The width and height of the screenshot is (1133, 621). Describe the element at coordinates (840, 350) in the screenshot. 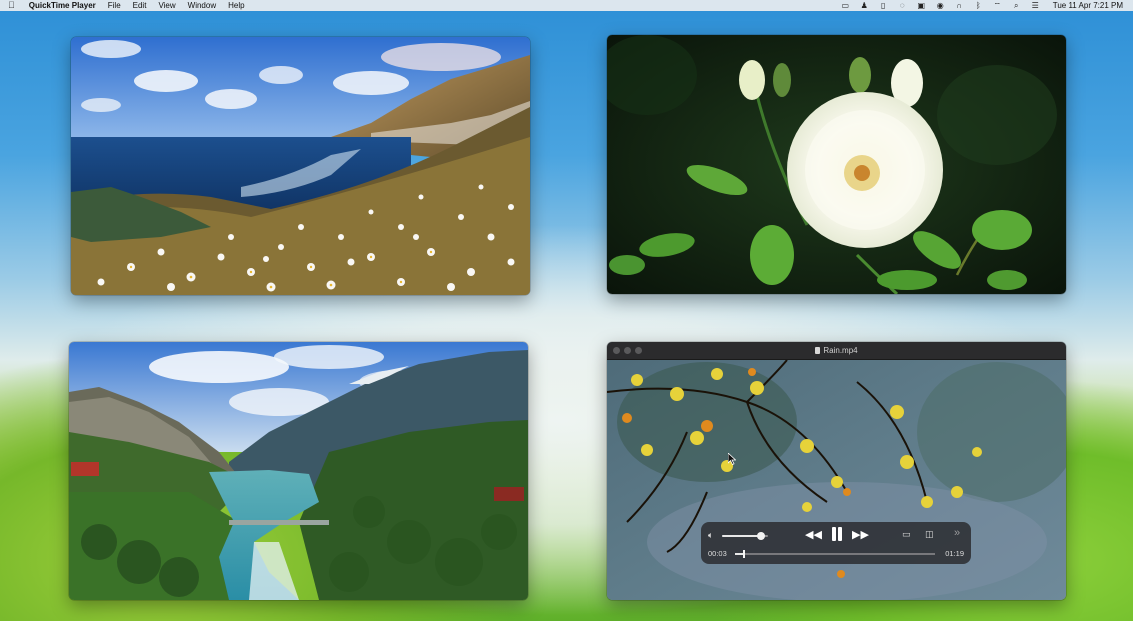

I see `player-window-title: Rain.mp4` at that location.